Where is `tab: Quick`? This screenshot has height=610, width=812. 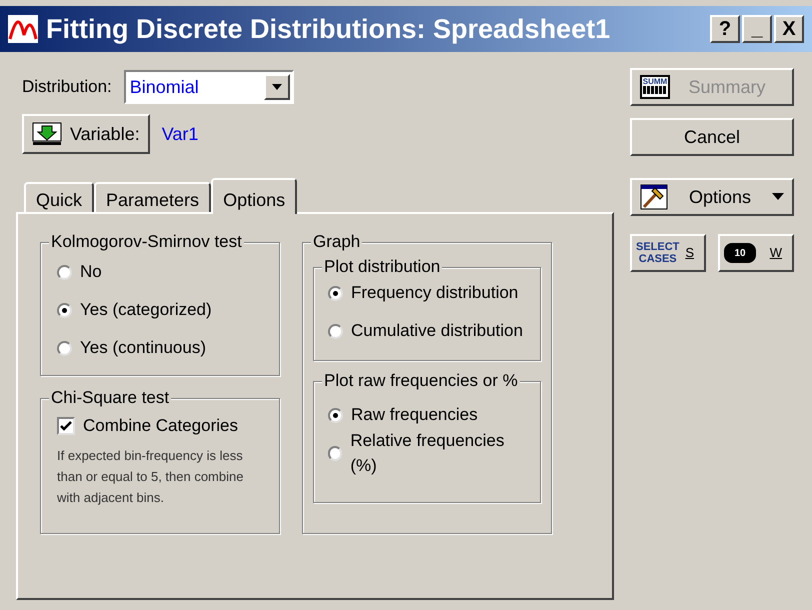
tab: Quick is located at coordinates (59, 197).